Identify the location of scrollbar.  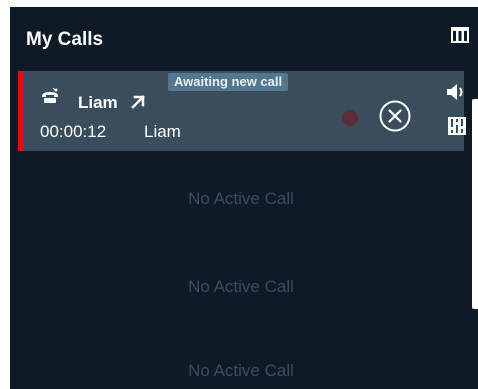
(475, 204).